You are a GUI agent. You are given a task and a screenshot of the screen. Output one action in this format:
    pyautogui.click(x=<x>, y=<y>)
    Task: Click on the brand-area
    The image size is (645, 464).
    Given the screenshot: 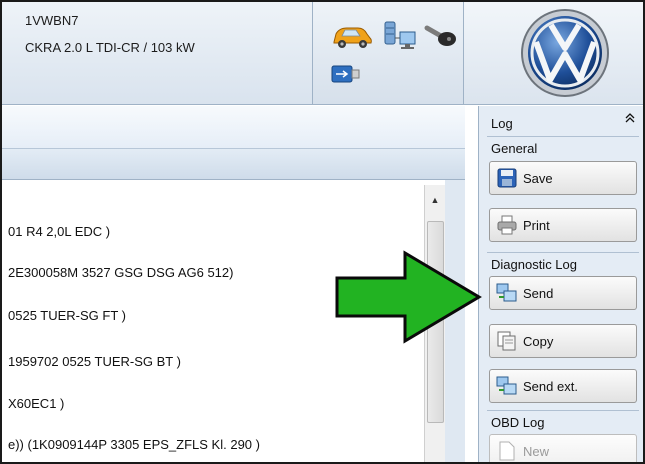 What is the action you would take?
    pyautogui.click(x=553, y=53)
    